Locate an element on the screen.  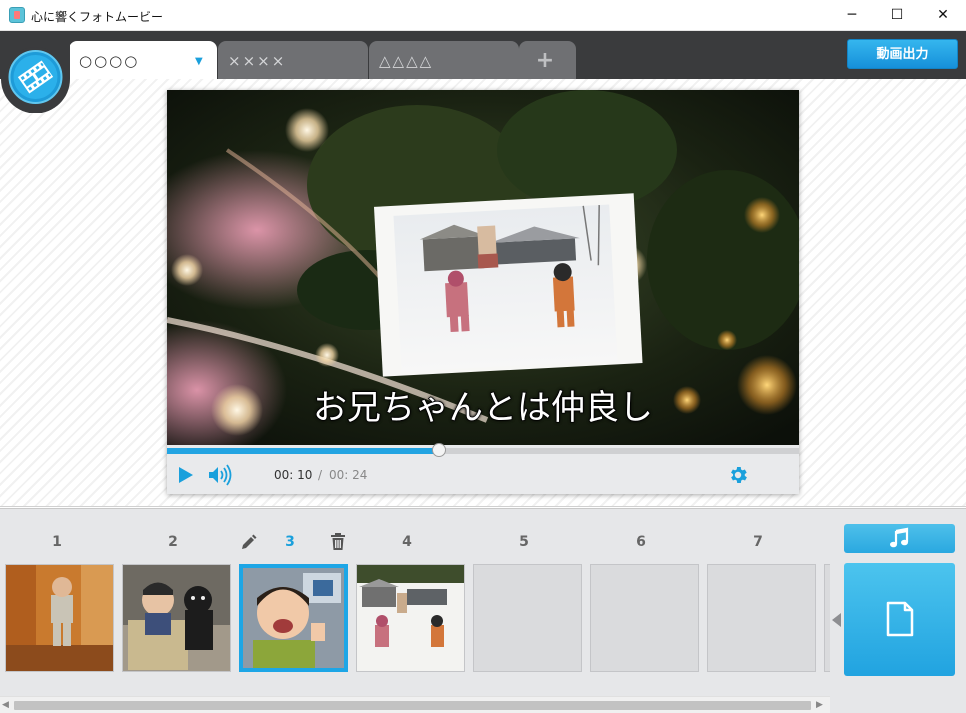
collapse-arrow-icon is located at coordinates (836, 620).